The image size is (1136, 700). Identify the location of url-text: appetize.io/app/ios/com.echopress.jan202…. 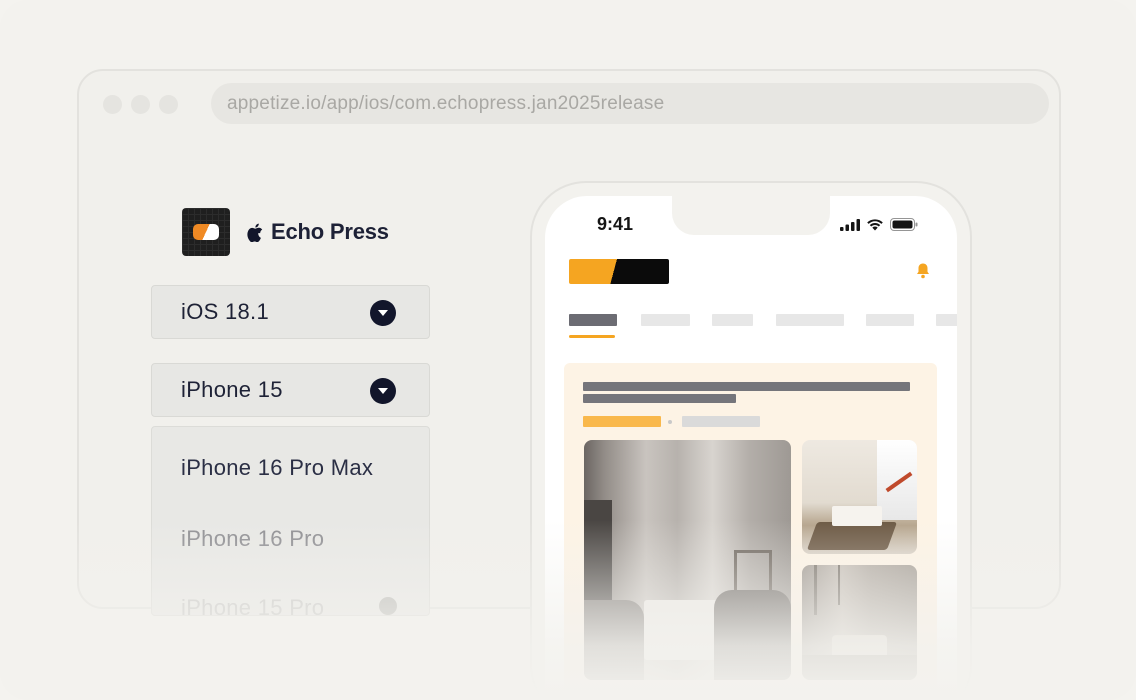
(446, 103).